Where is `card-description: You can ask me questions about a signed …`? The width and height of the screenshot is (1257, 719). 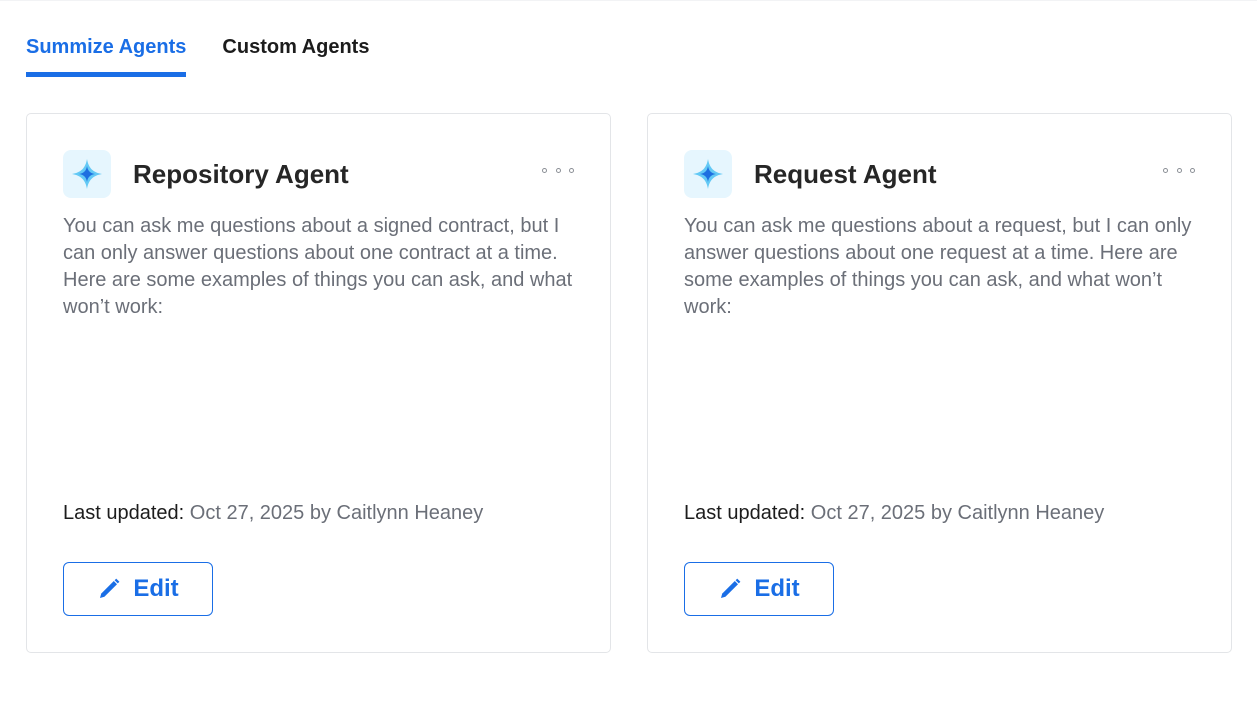 card-description: You can ask me questions about a signed … is located at coordinates (318, 266).